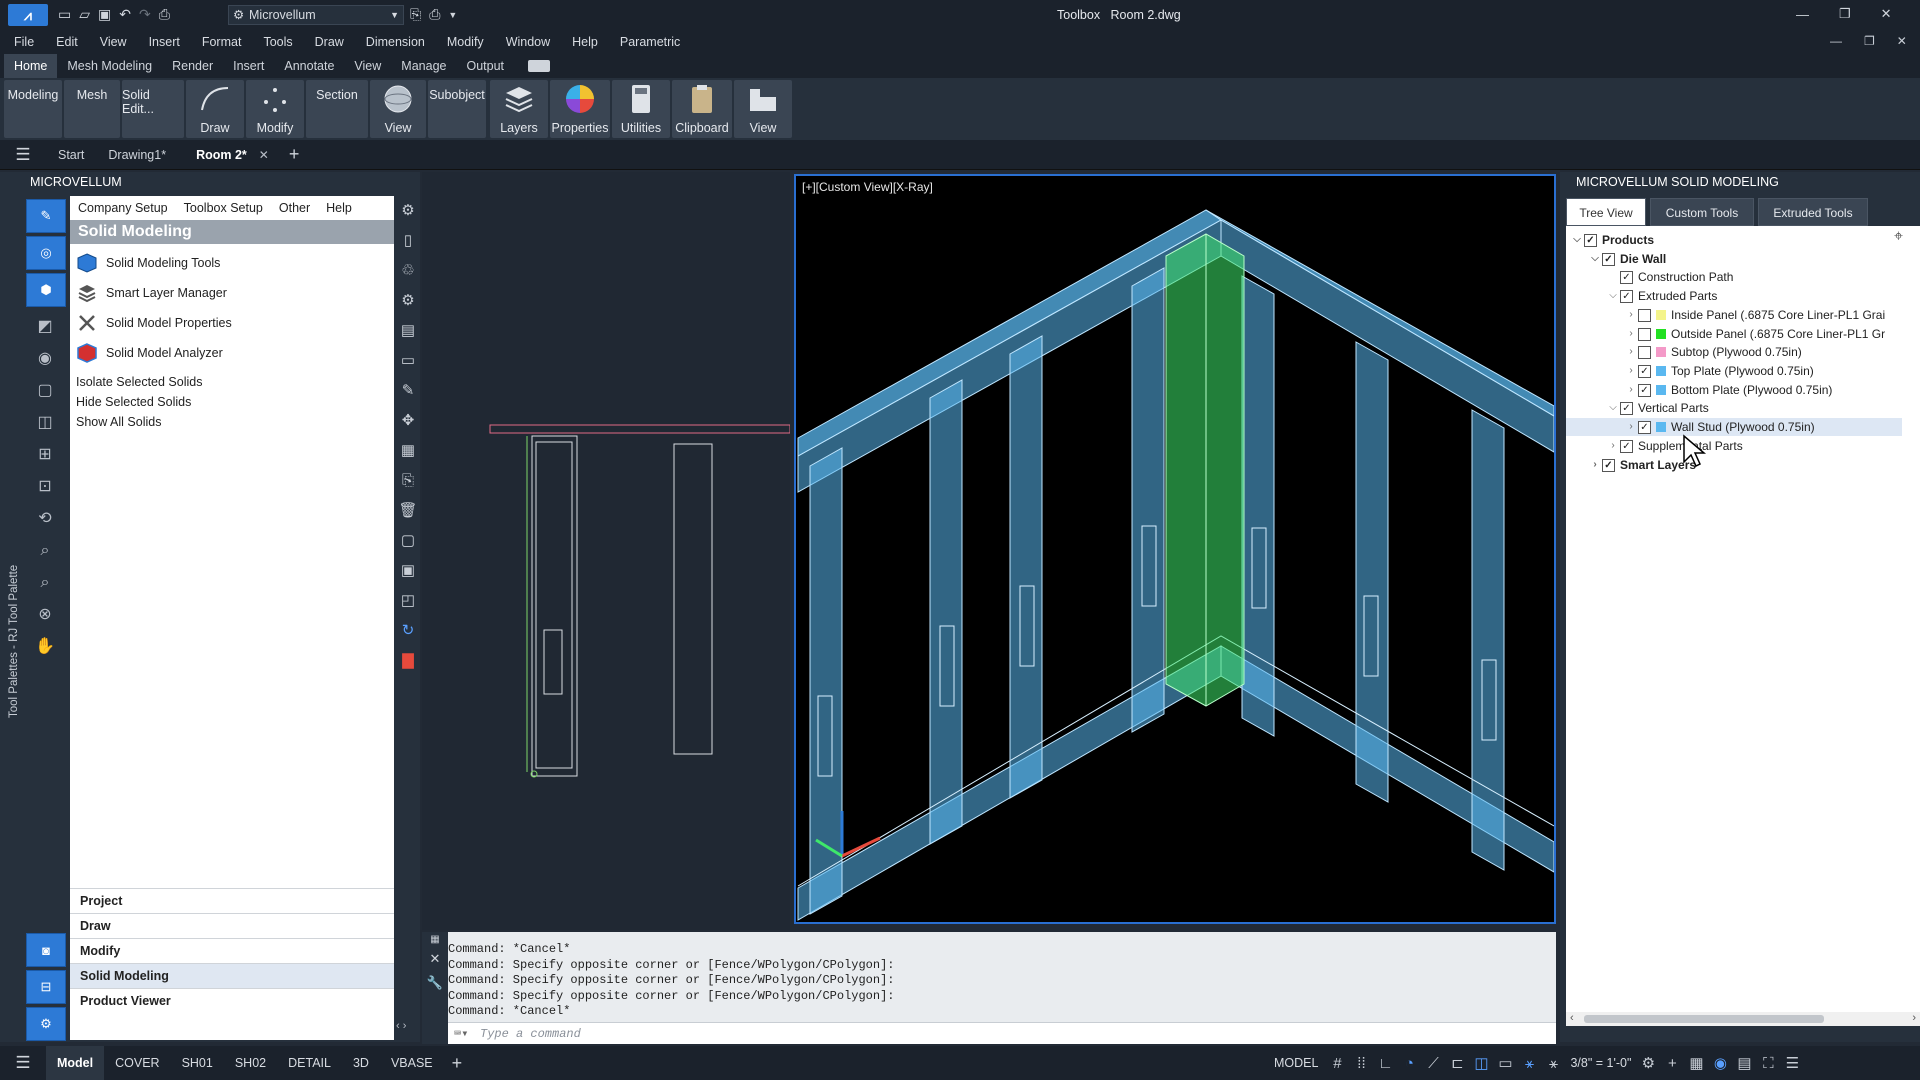  Describe the element at coordinates (1869, 41) in the screenshot. I see `doc-restore-icon: ❐` at that location.